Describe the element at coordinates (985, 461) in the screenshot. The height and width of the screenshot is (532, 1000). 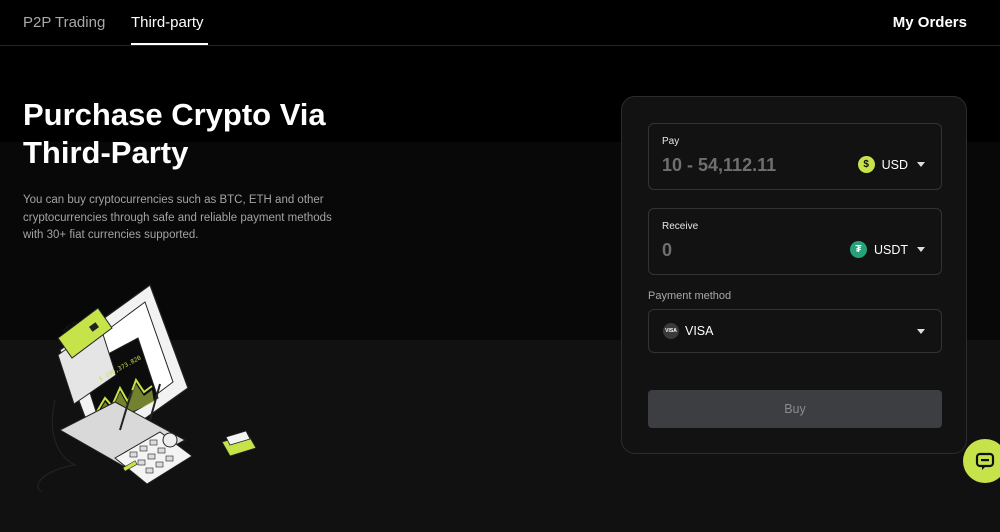
I see `chat-bubble-icon` at that location.